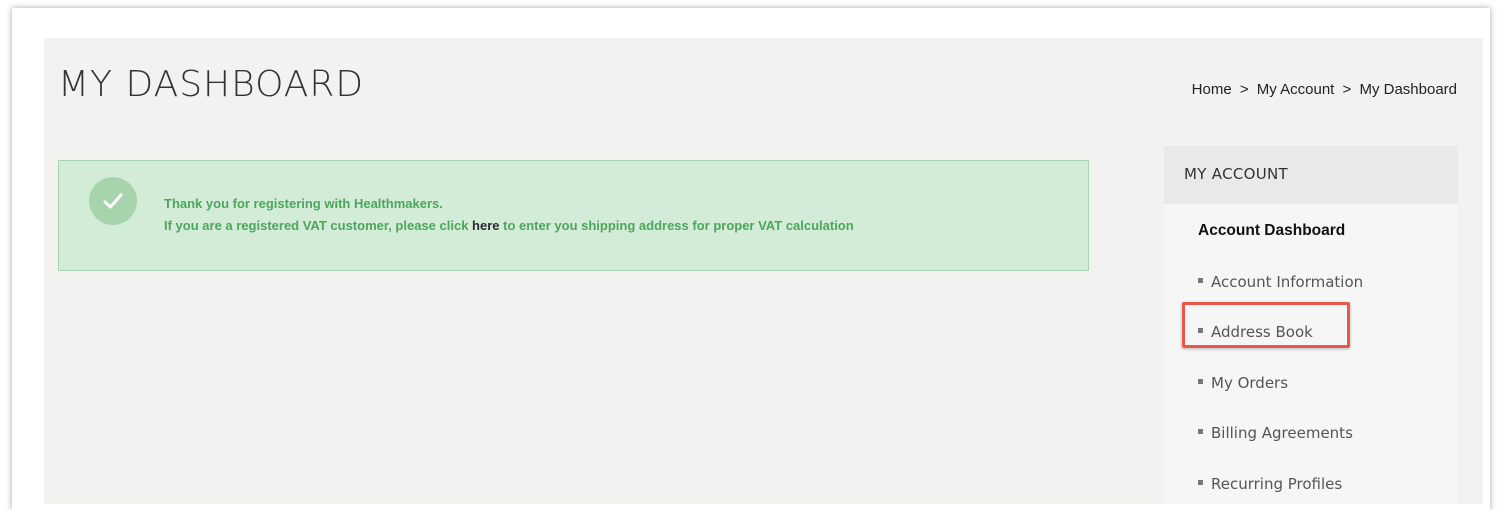 This screenshot has height=510, width=1501. What do you see at coordinates (1272, 230) in the screenshot?
I see `sidebar-item-label: Account Dashboard` at bounding box center [1272, 230].